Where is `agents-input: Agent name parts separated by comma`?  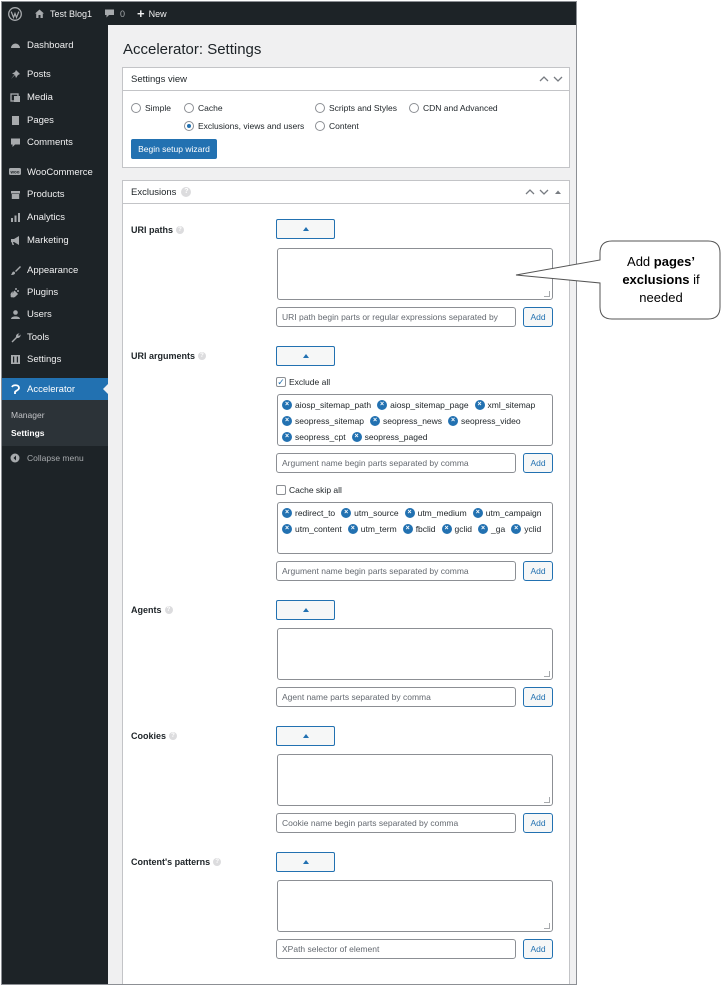 agents-input: Agent name parts separated by comma is located at coordinates (396, 697).